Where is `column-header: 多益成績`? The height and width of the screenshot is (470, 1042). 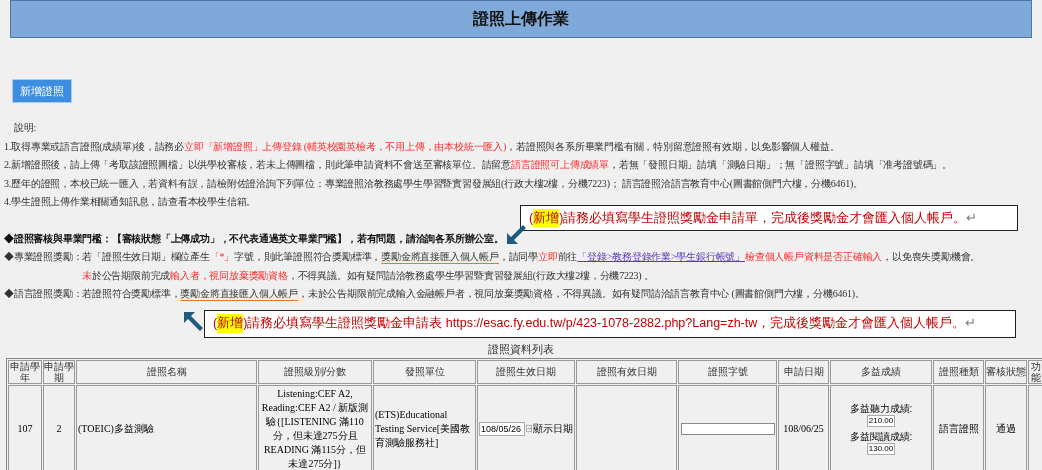 column-header: 多益成績 is located at coordinates (881, 371).